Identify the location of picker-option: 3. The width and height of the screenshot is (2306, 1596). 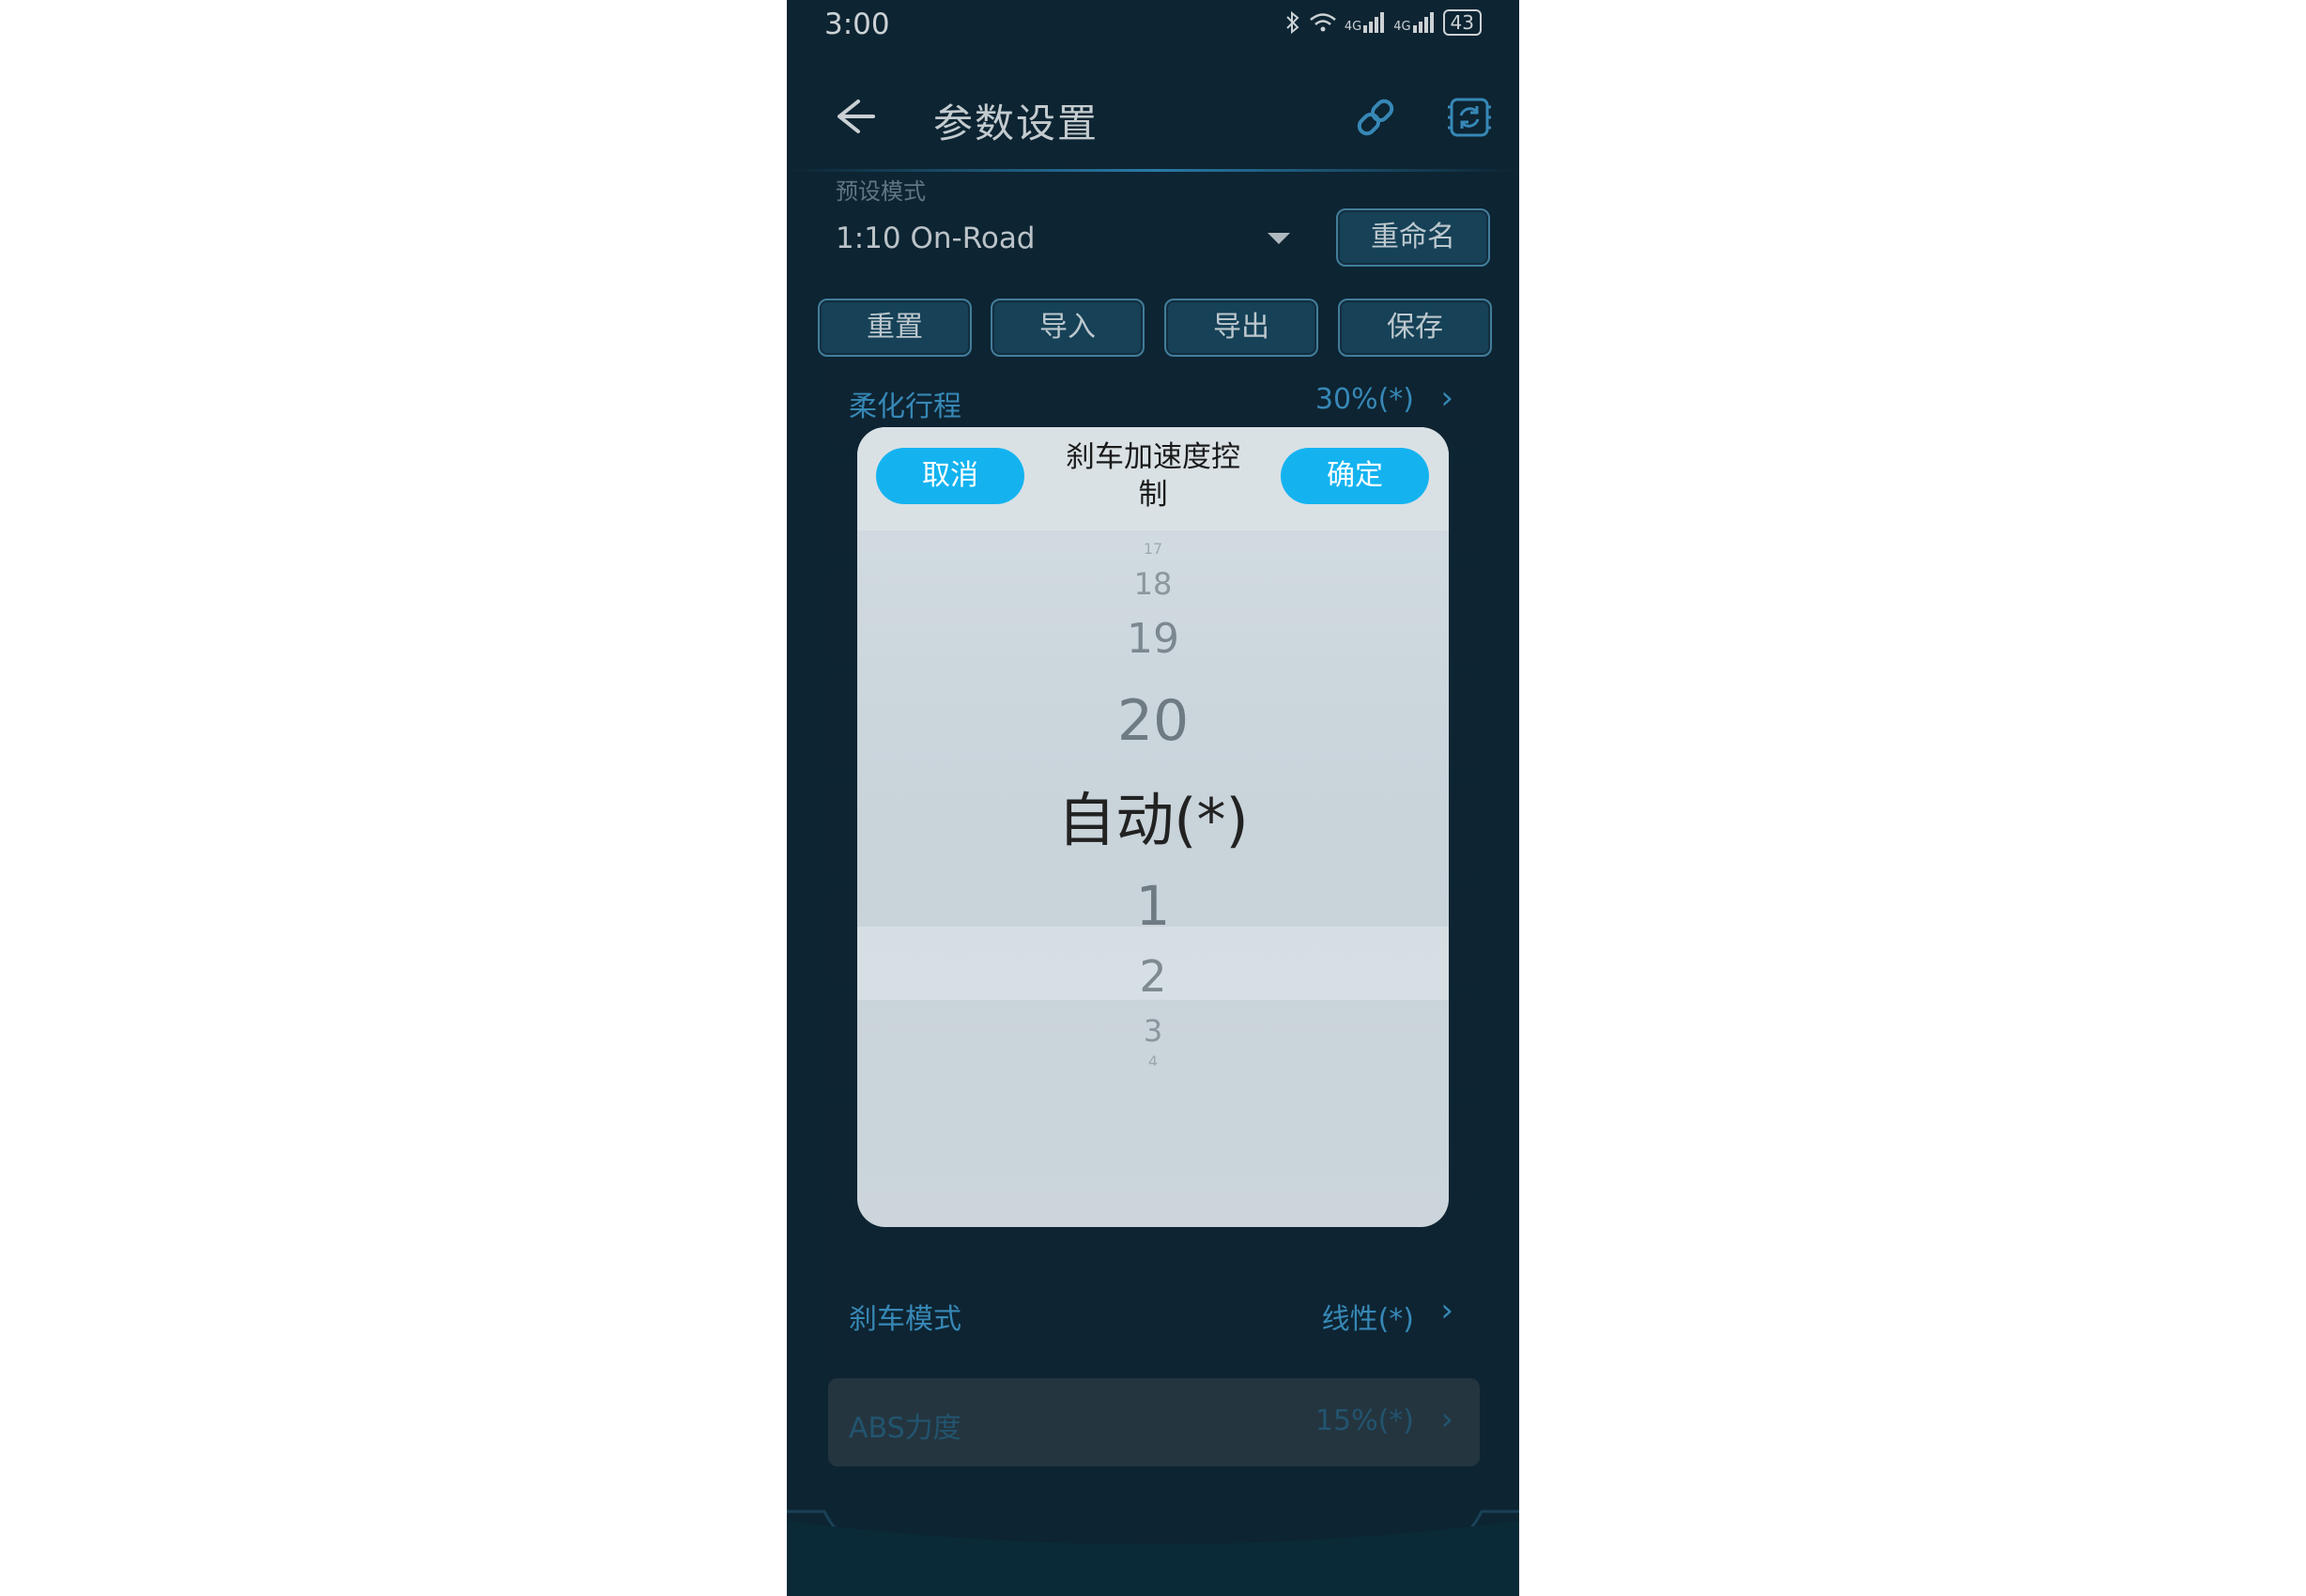
(1153, 1031).